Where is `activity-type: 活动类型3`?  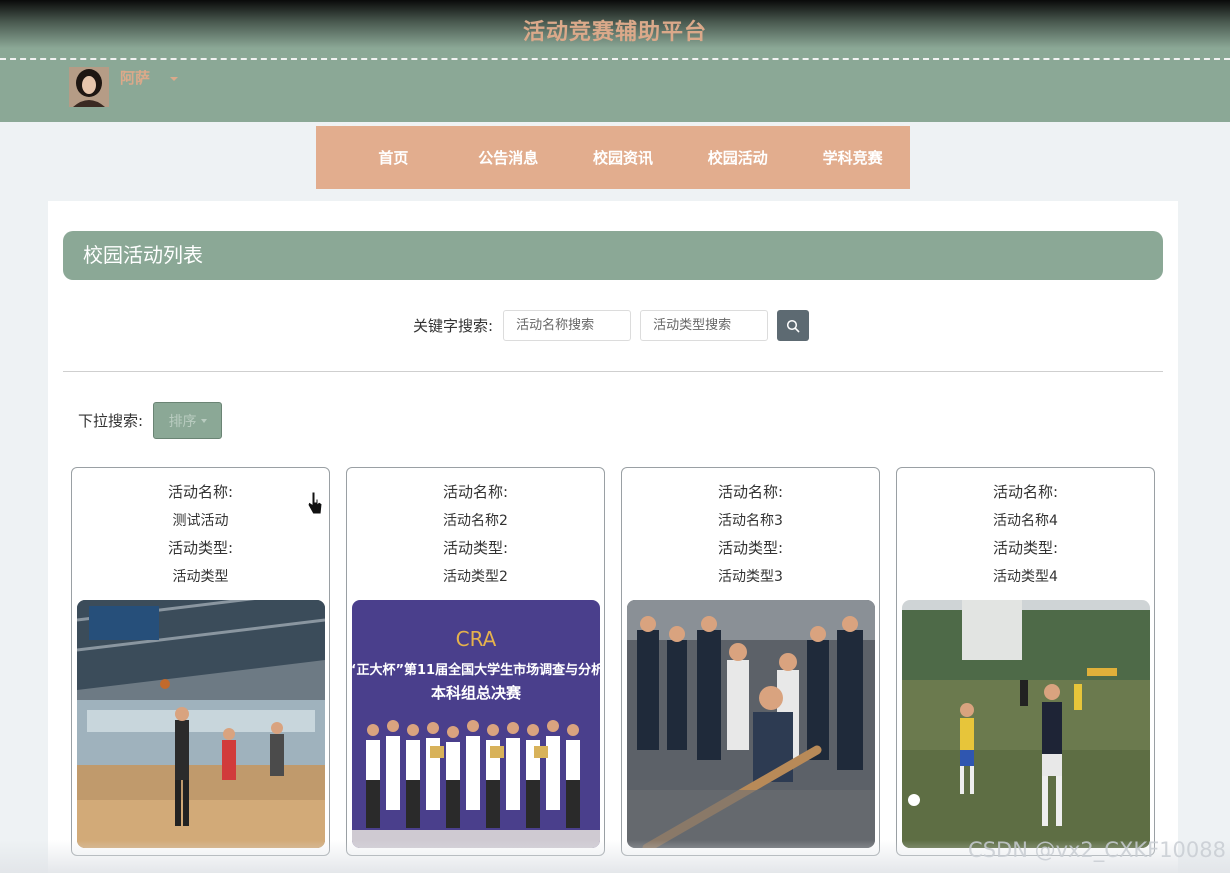
activity-type: 活动类型3 is located at coordinates (750, 577).